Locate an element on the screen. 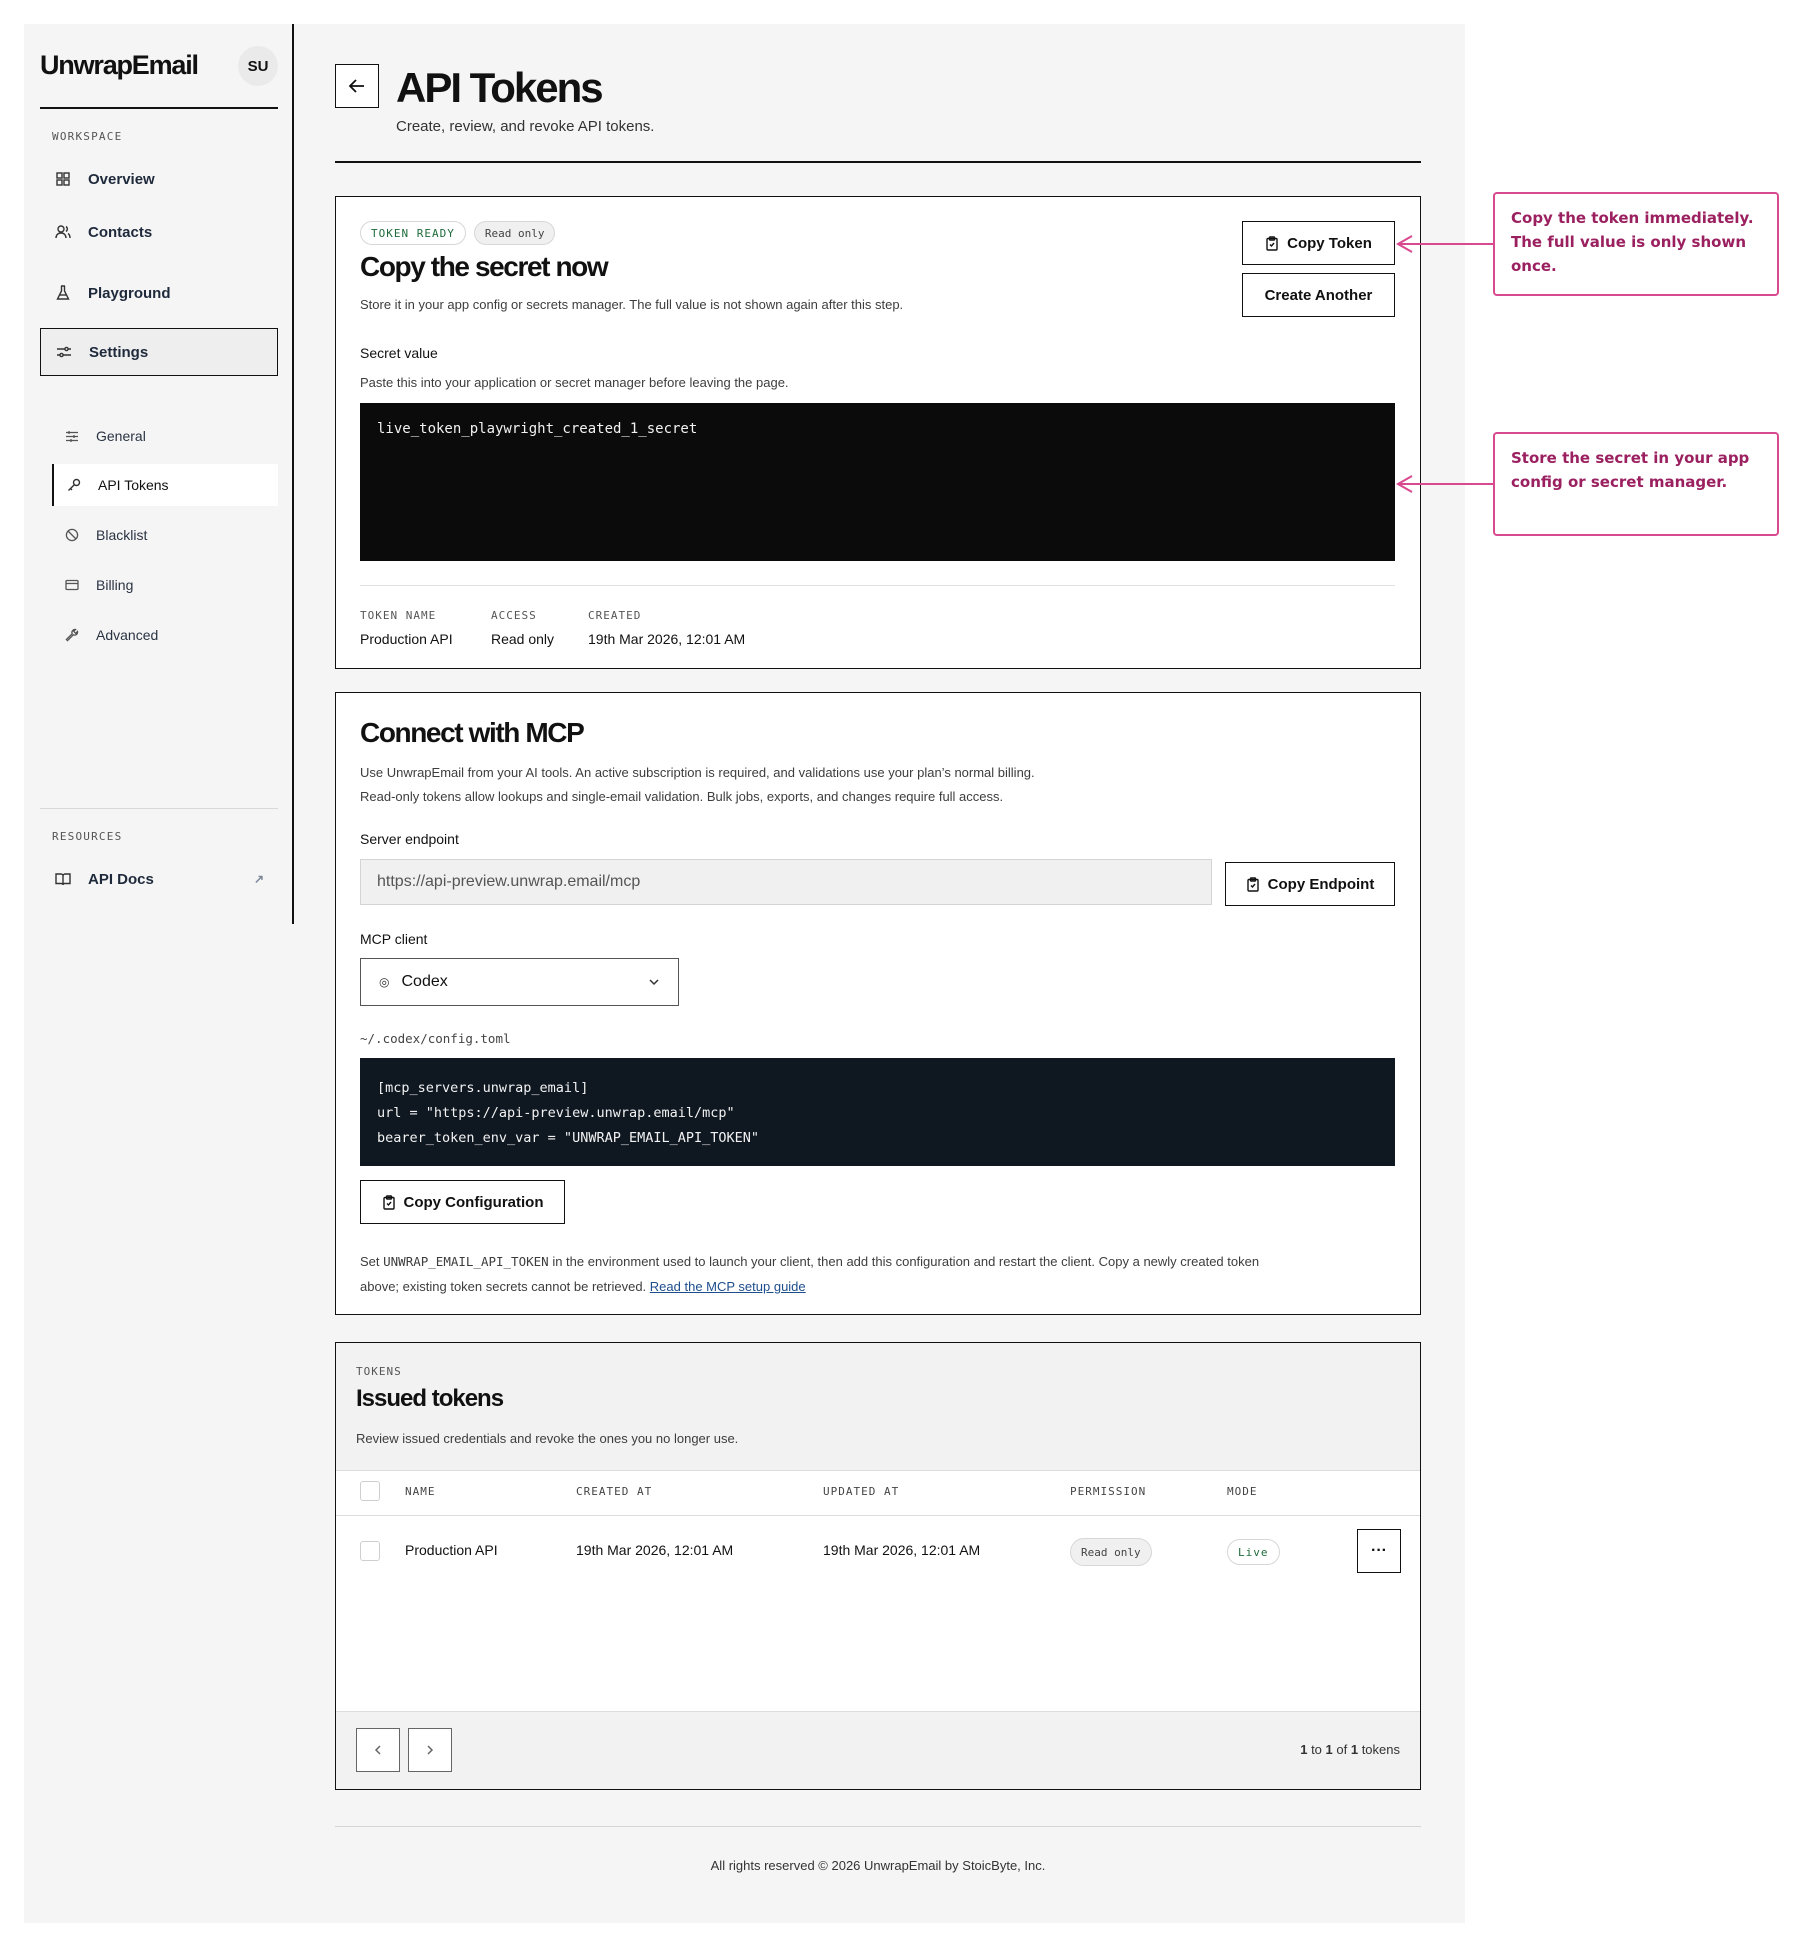 Image resolution: width=1808 pixels, height=1946 pixels. sidebar-item-label: Settings is located at coordinates (119, 352).